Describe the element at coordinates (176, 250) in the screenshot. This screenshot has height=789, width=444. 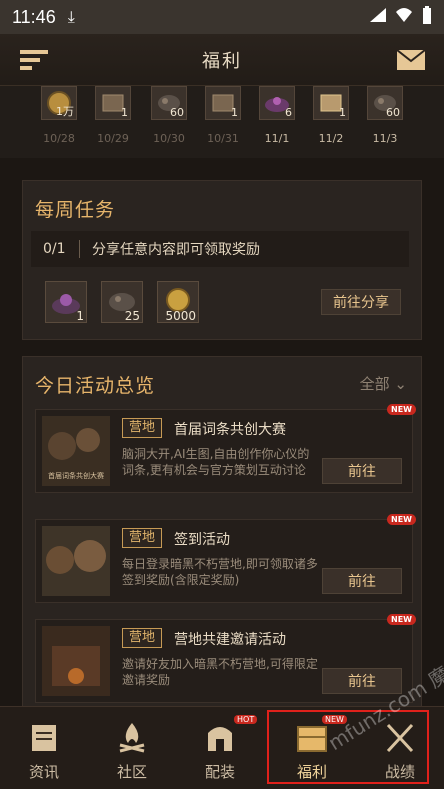
I see `task-description: 分享任意内容即可领取奖励` at that location.